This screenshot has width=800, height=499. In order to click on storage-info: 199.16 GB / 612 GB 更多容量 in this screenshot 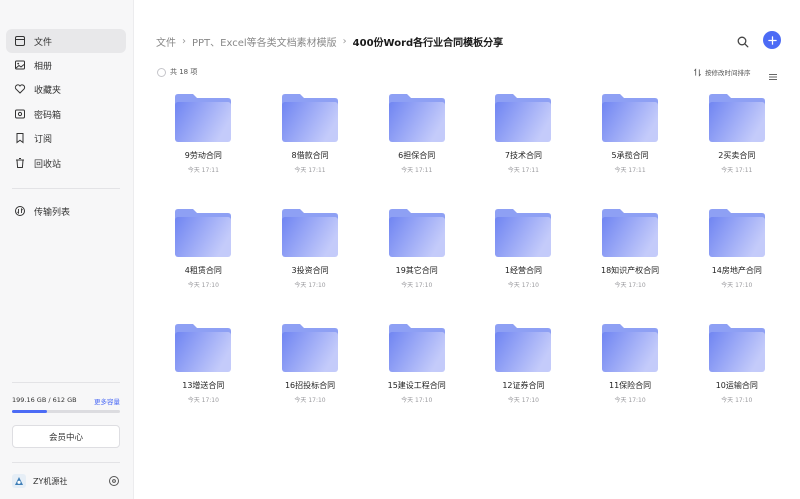, I will do `click(66, 401)`.